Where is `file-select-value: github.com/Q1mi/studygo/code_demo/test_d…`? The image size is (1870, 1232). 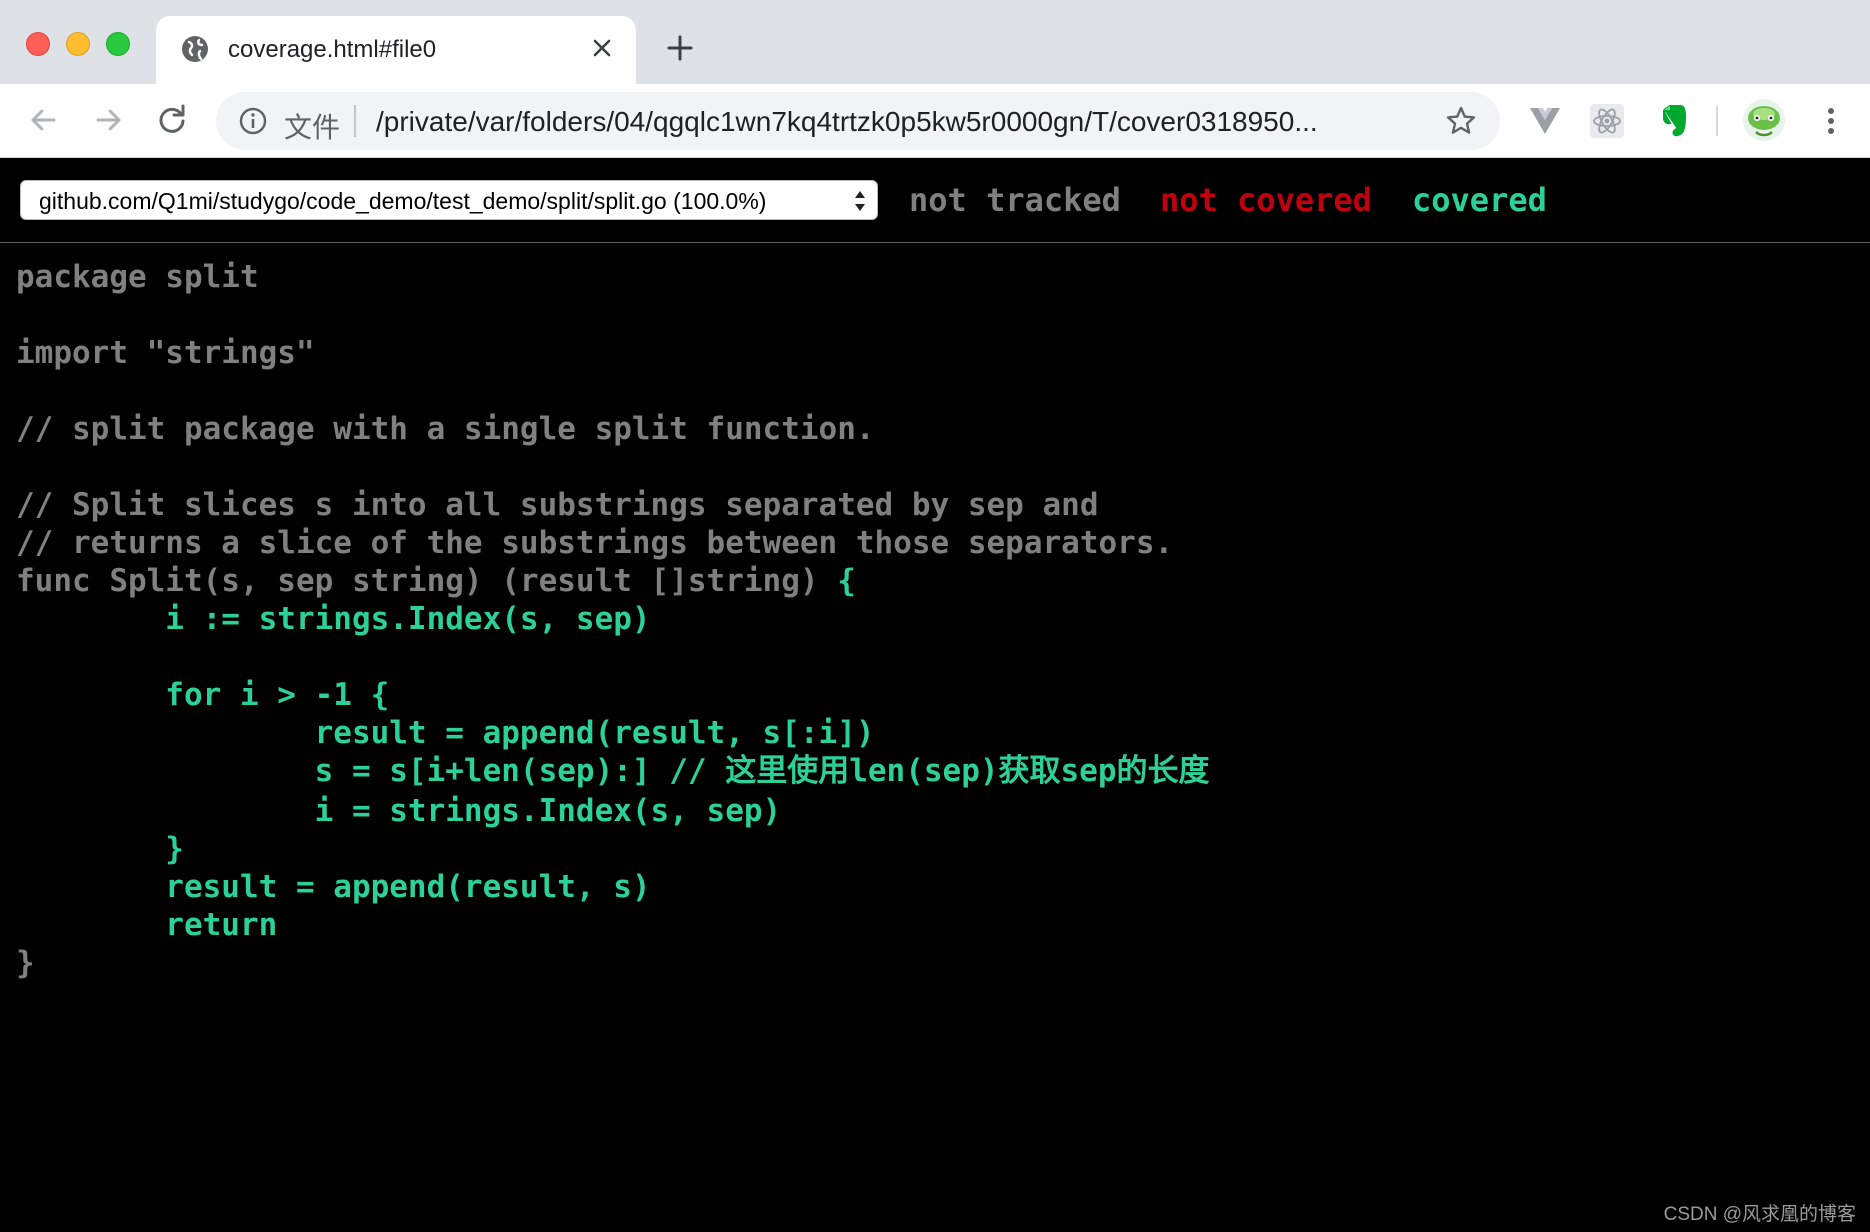
file-select-value: github.com/Q1mi/studygo/code_demo/test_d… is located at coordinates (403, 201).